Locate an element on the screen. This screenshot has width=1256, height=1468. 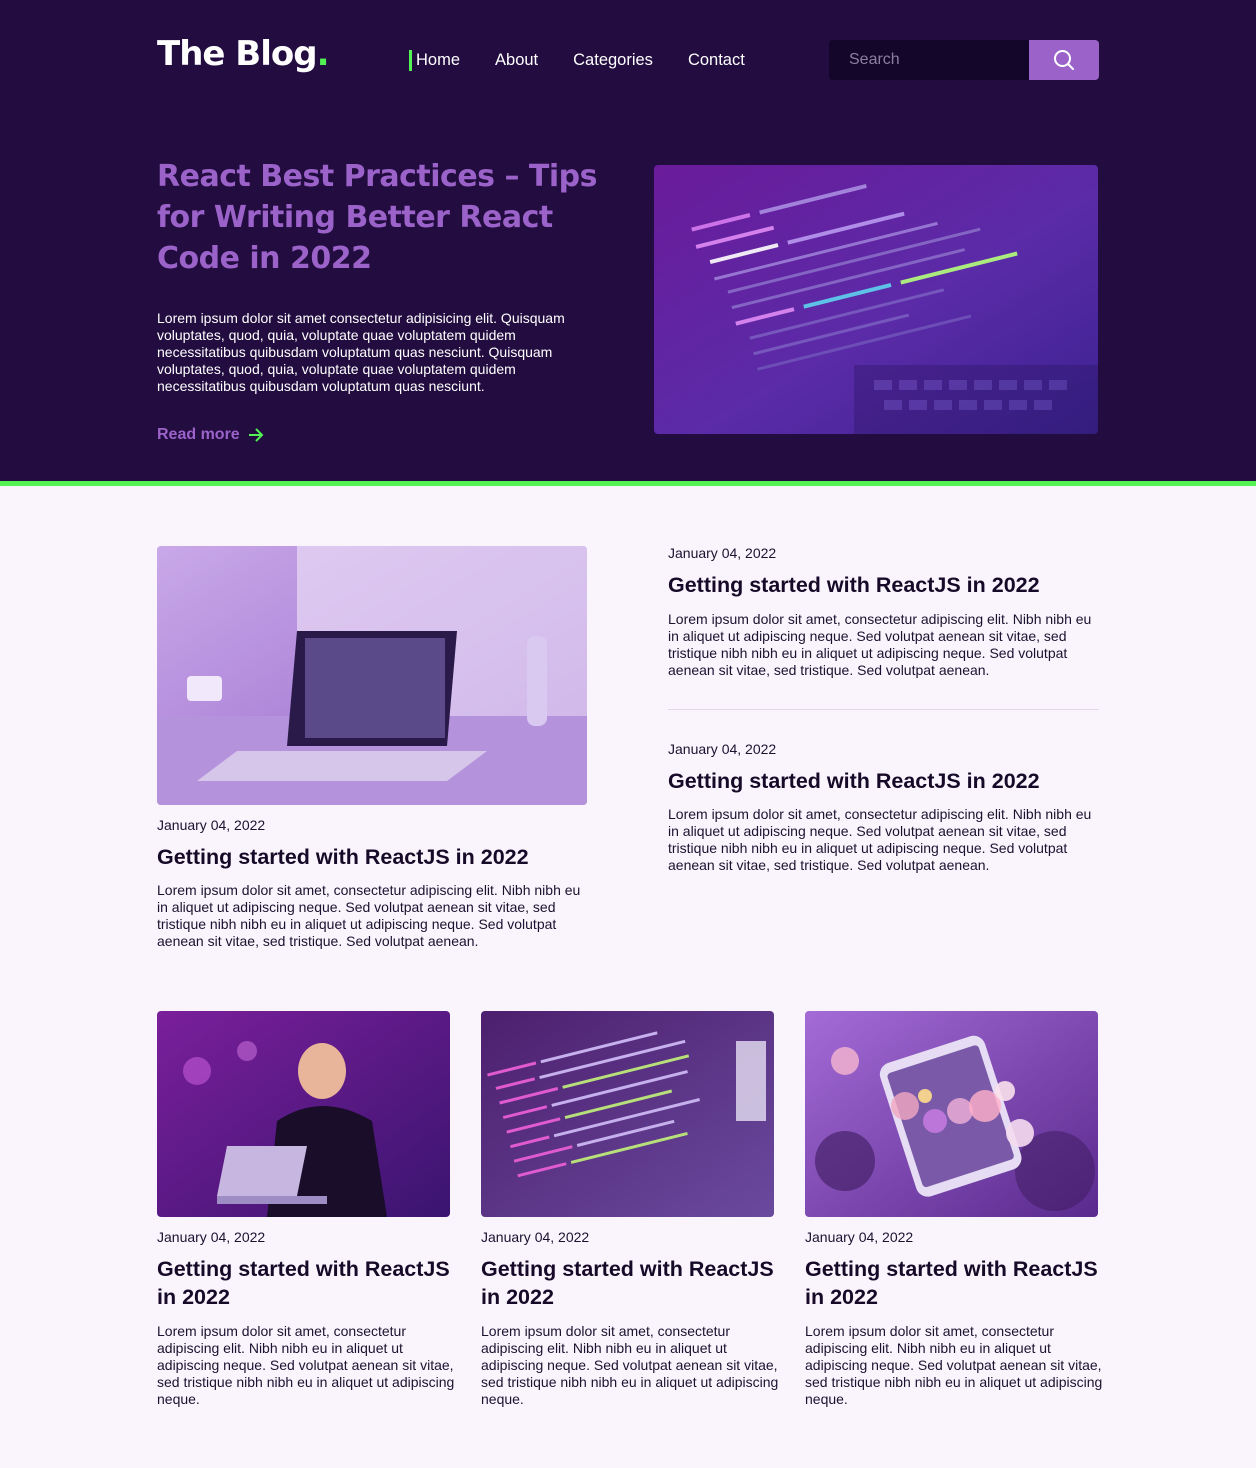
search-bar is located at coordinates (964, 60).